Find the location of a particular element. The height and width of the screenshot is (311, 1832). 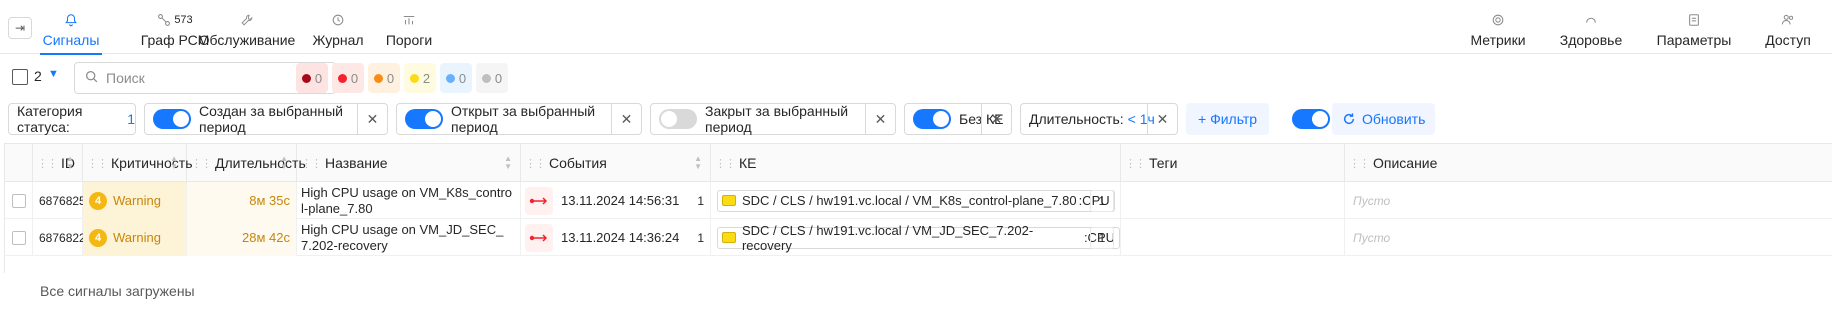

cell-duration: 28м 42с is located at coordinates (242, 237).